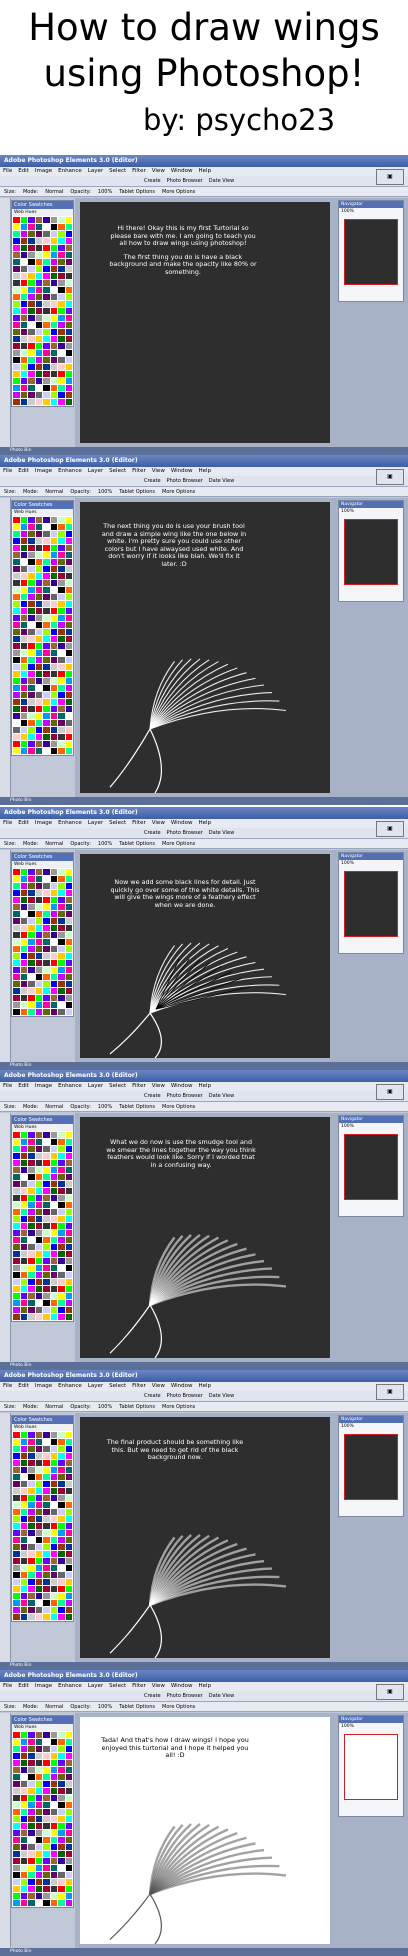 The image size is (408, 1956). Describe the element at coordinates (152, 481) in the screenshot. I see `toolbar-button-create: Create` at that location.